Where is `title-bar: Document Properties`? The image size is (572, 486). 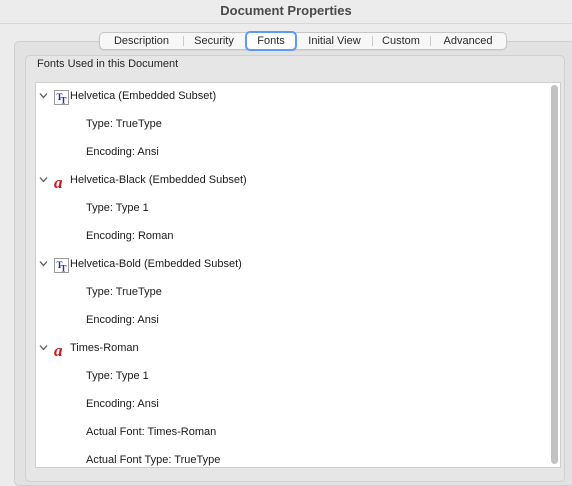 title-bar: Document Properties is located at coordinates (286, 12).